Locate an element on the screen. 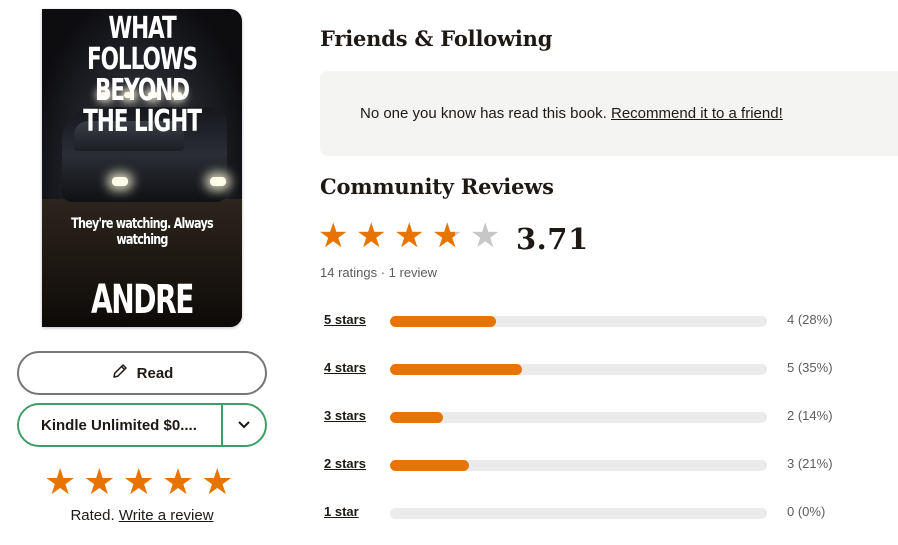 The height and width of the screenshot is (545, 898). histogram-row: 2 stars 3 (21%) is located at coordinates (604, 465).